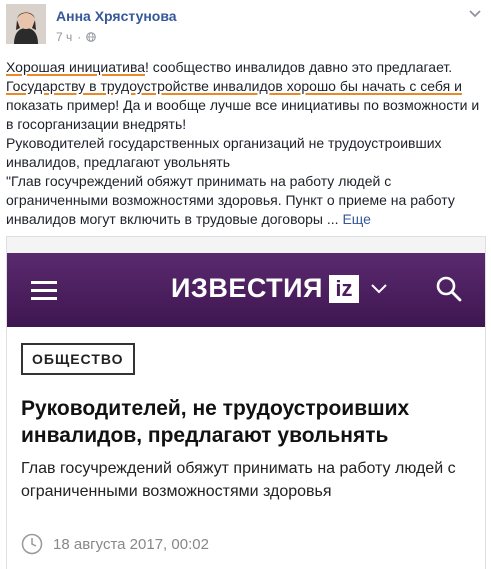 This screenshot has width=491, height=569. Describe the element at coordinates (32, 544) in the screenshot. I see `clock-icon` at that location.